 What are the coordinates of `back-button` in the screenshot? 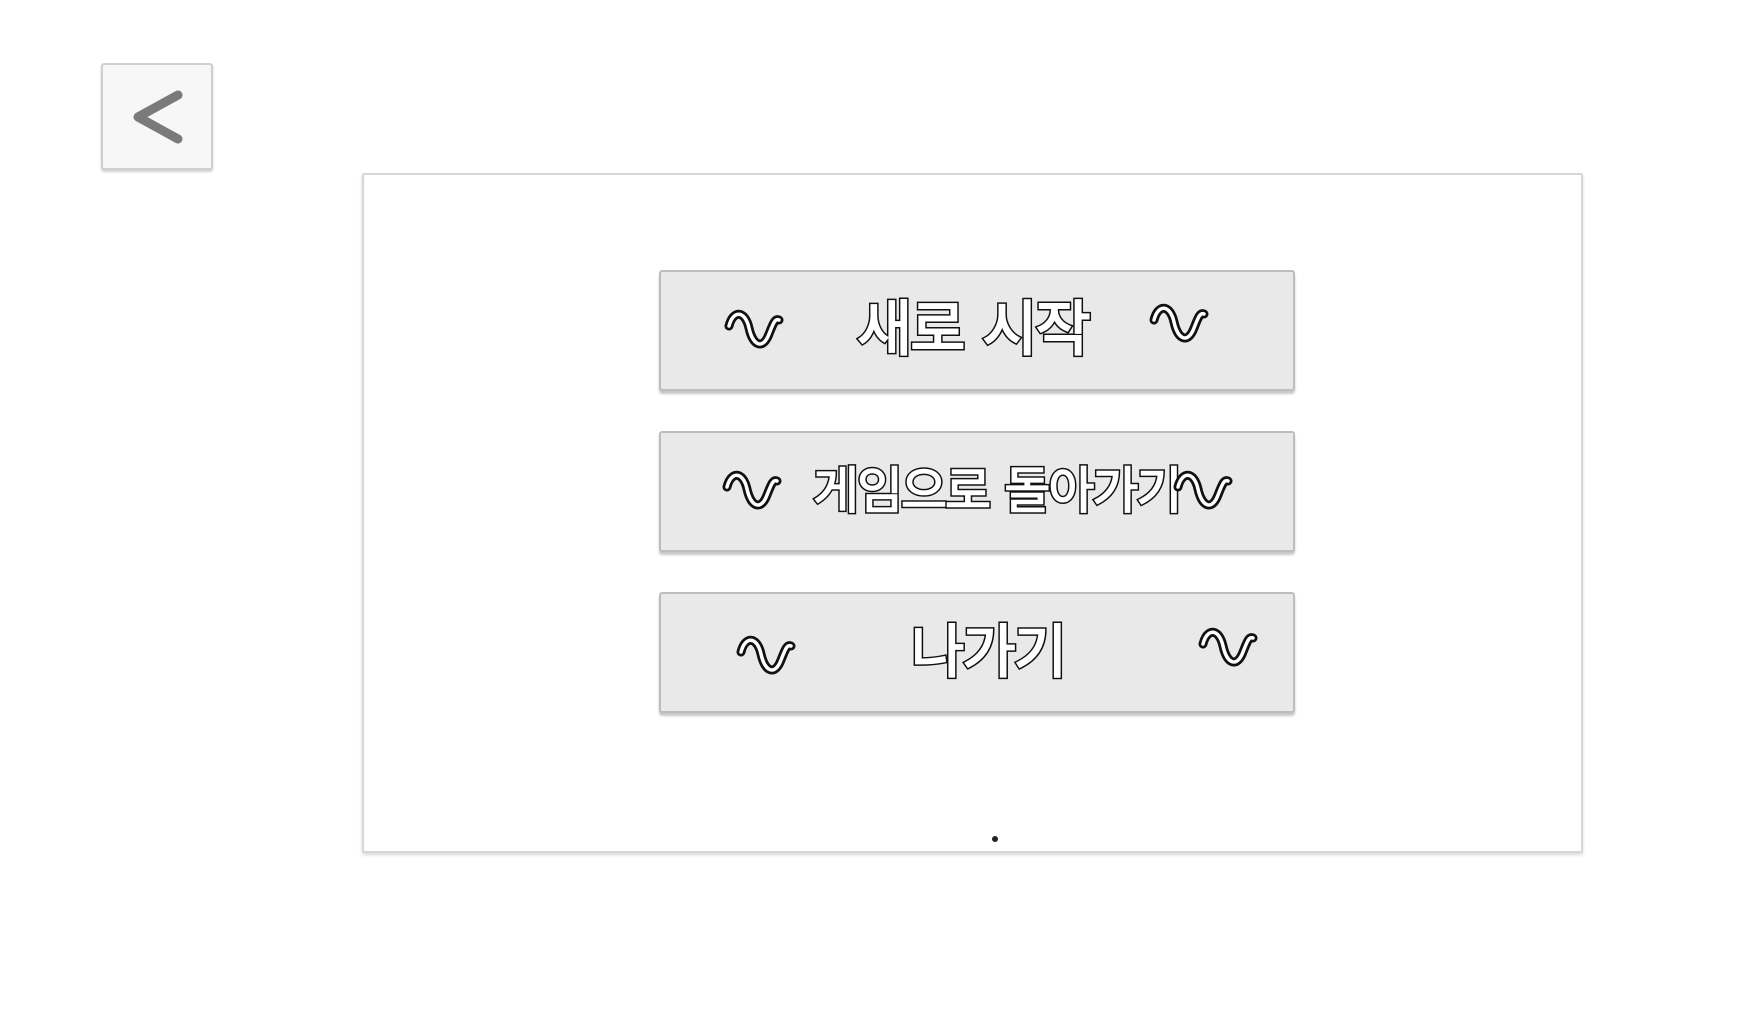 It's located at (157, 116).